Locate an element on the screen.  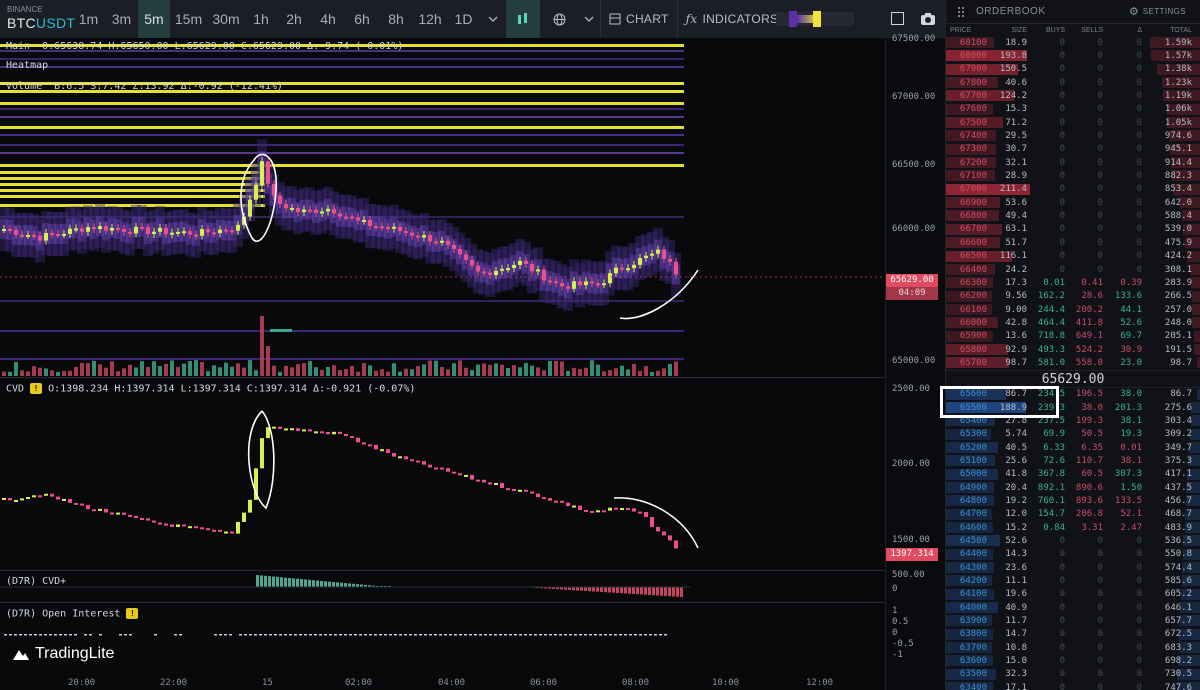
chart-type-button is located at coordinates (523, 19).